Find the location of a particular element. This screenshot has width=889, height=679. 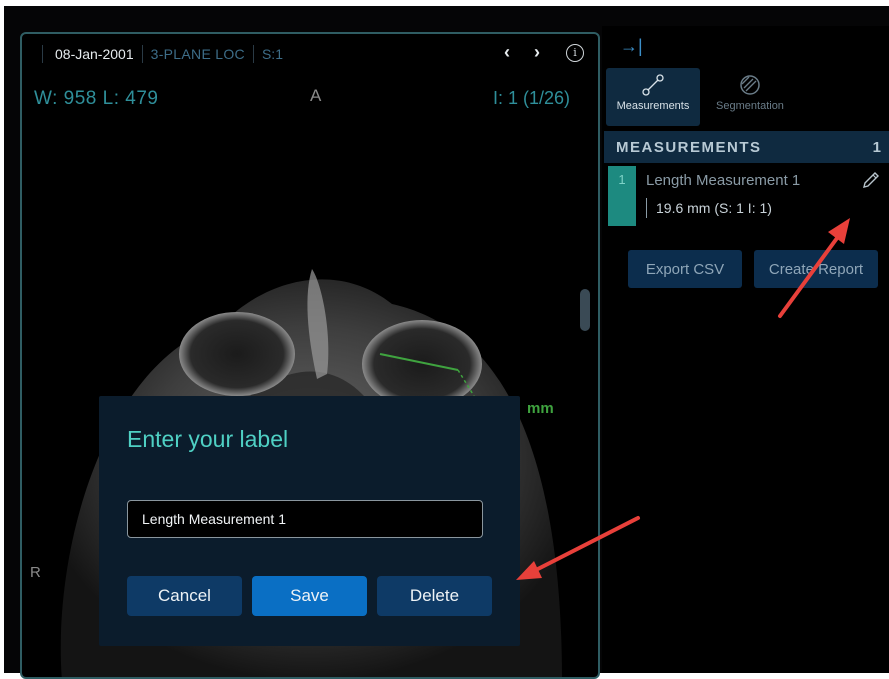

measurements-header: MEASUREMENTS 1 is located at coordinates (746, 147).